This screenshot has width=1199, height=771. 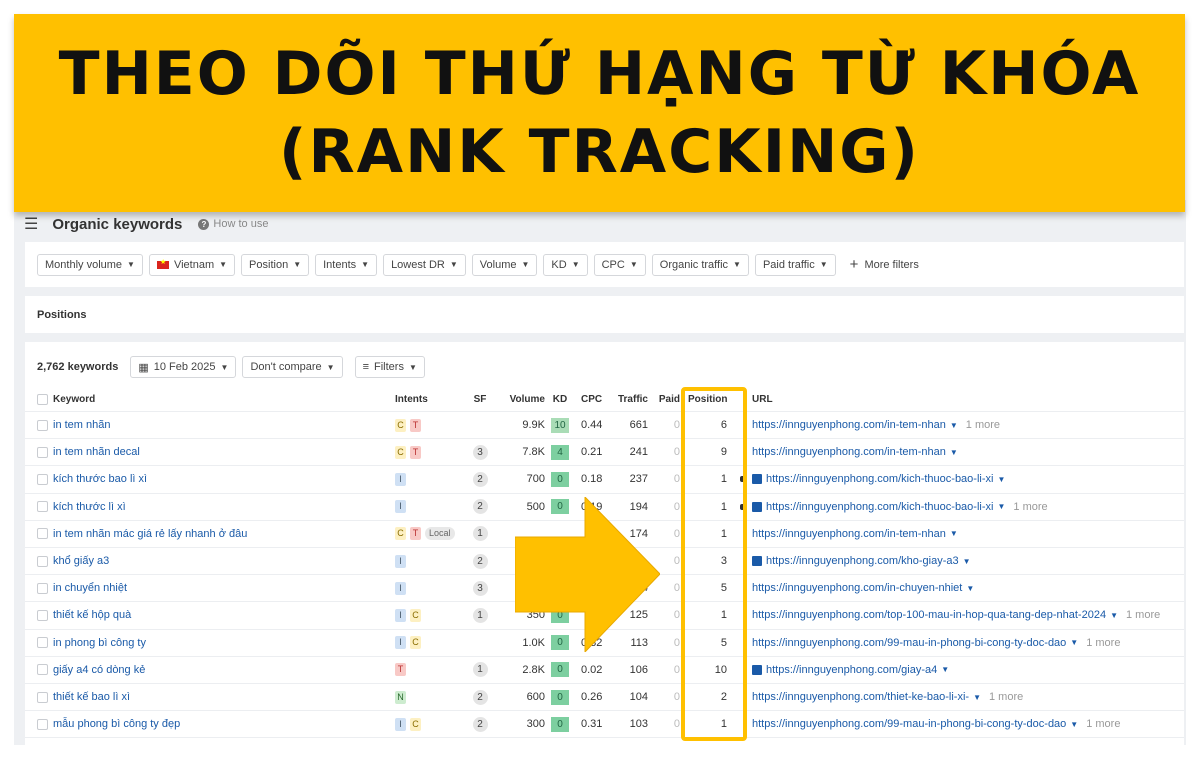 What do you see at coordinates (224, 697) in the screenshot?
I see `keyword-link: thiết kế bao lì xì` at bounding box center [224, 697].